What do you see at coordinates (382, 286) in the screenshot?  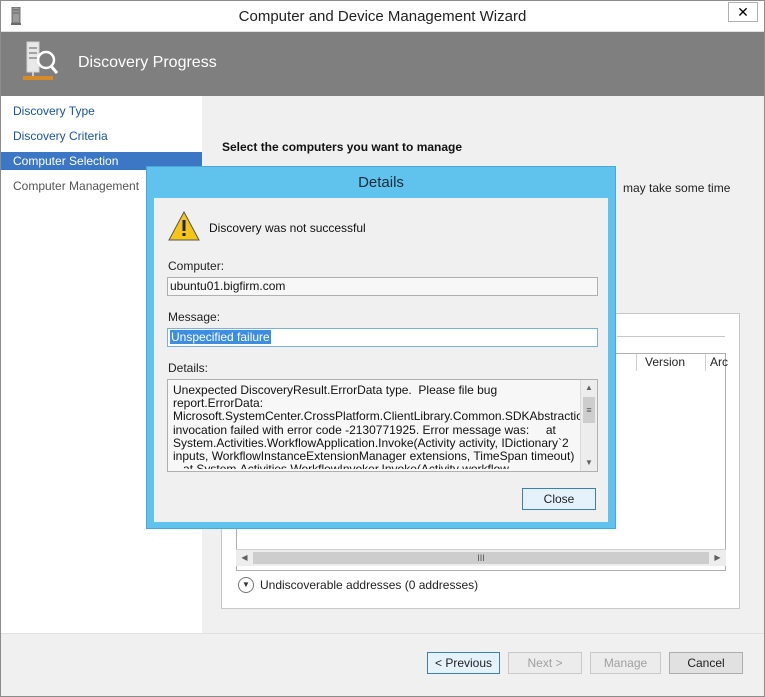 I see `computer-field: ubuntu01.bigfirm.com` at bounding box center [382, 286].